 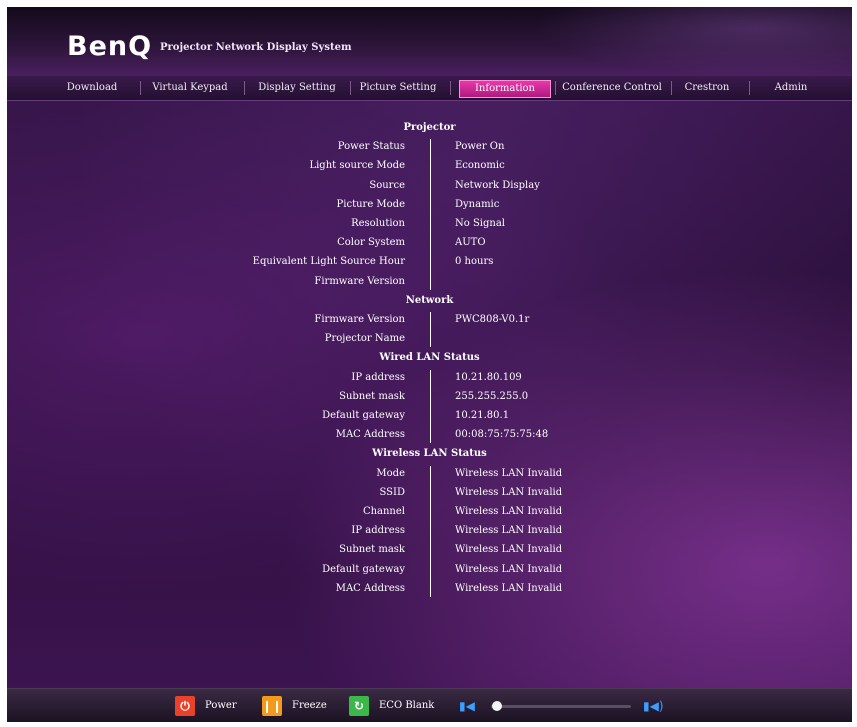 What do you see at coordinates (480, 223) in the screenshot?
I see `info-value: No Signal` at bounding box center [480, 223].